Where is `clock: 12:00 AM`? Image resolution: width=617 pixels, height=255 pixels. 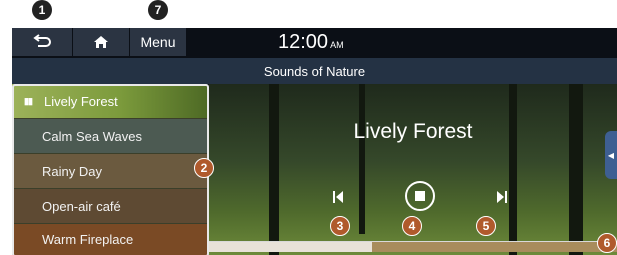
clock: 12:00 AM is located at coordinates (311, 42).